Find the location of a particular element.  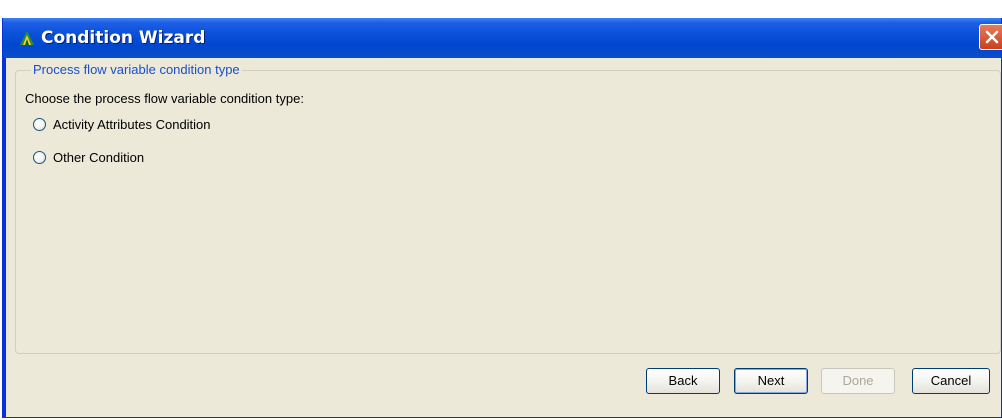

close-button is located at coordinates (990, 37).